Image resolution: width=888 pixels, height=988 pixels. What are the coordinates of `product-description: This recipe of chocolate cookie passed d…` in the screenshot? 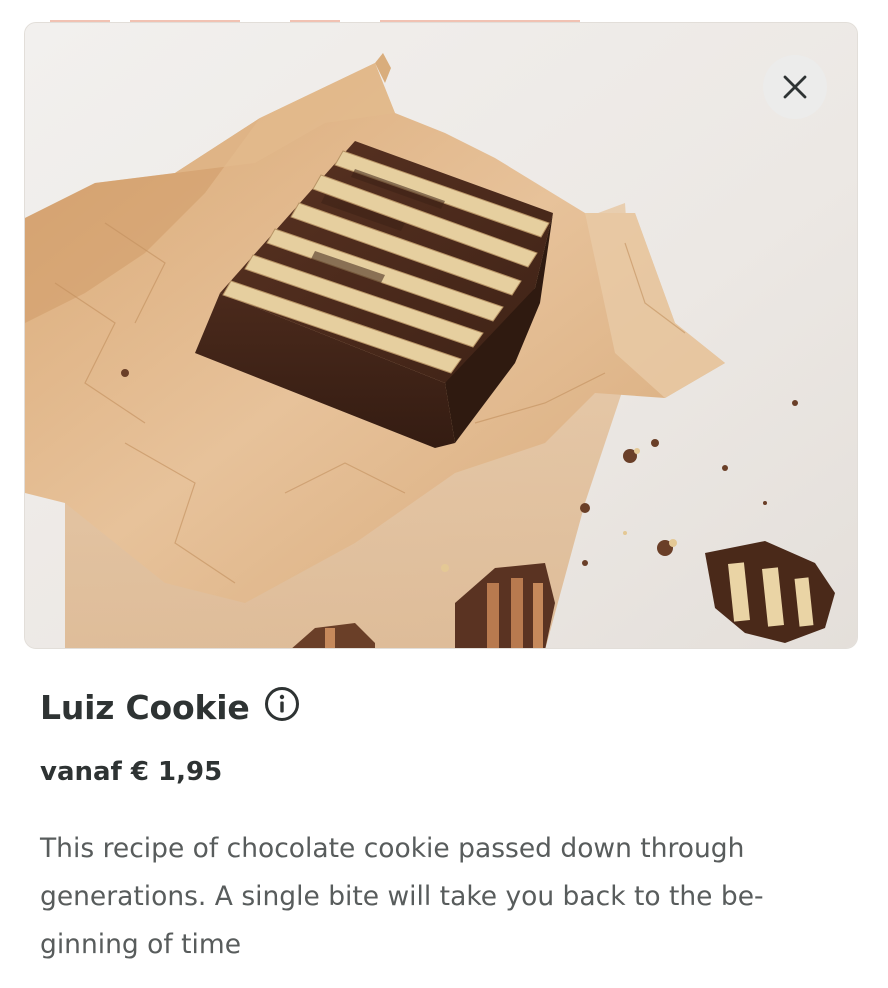 It's located at (402, 896).